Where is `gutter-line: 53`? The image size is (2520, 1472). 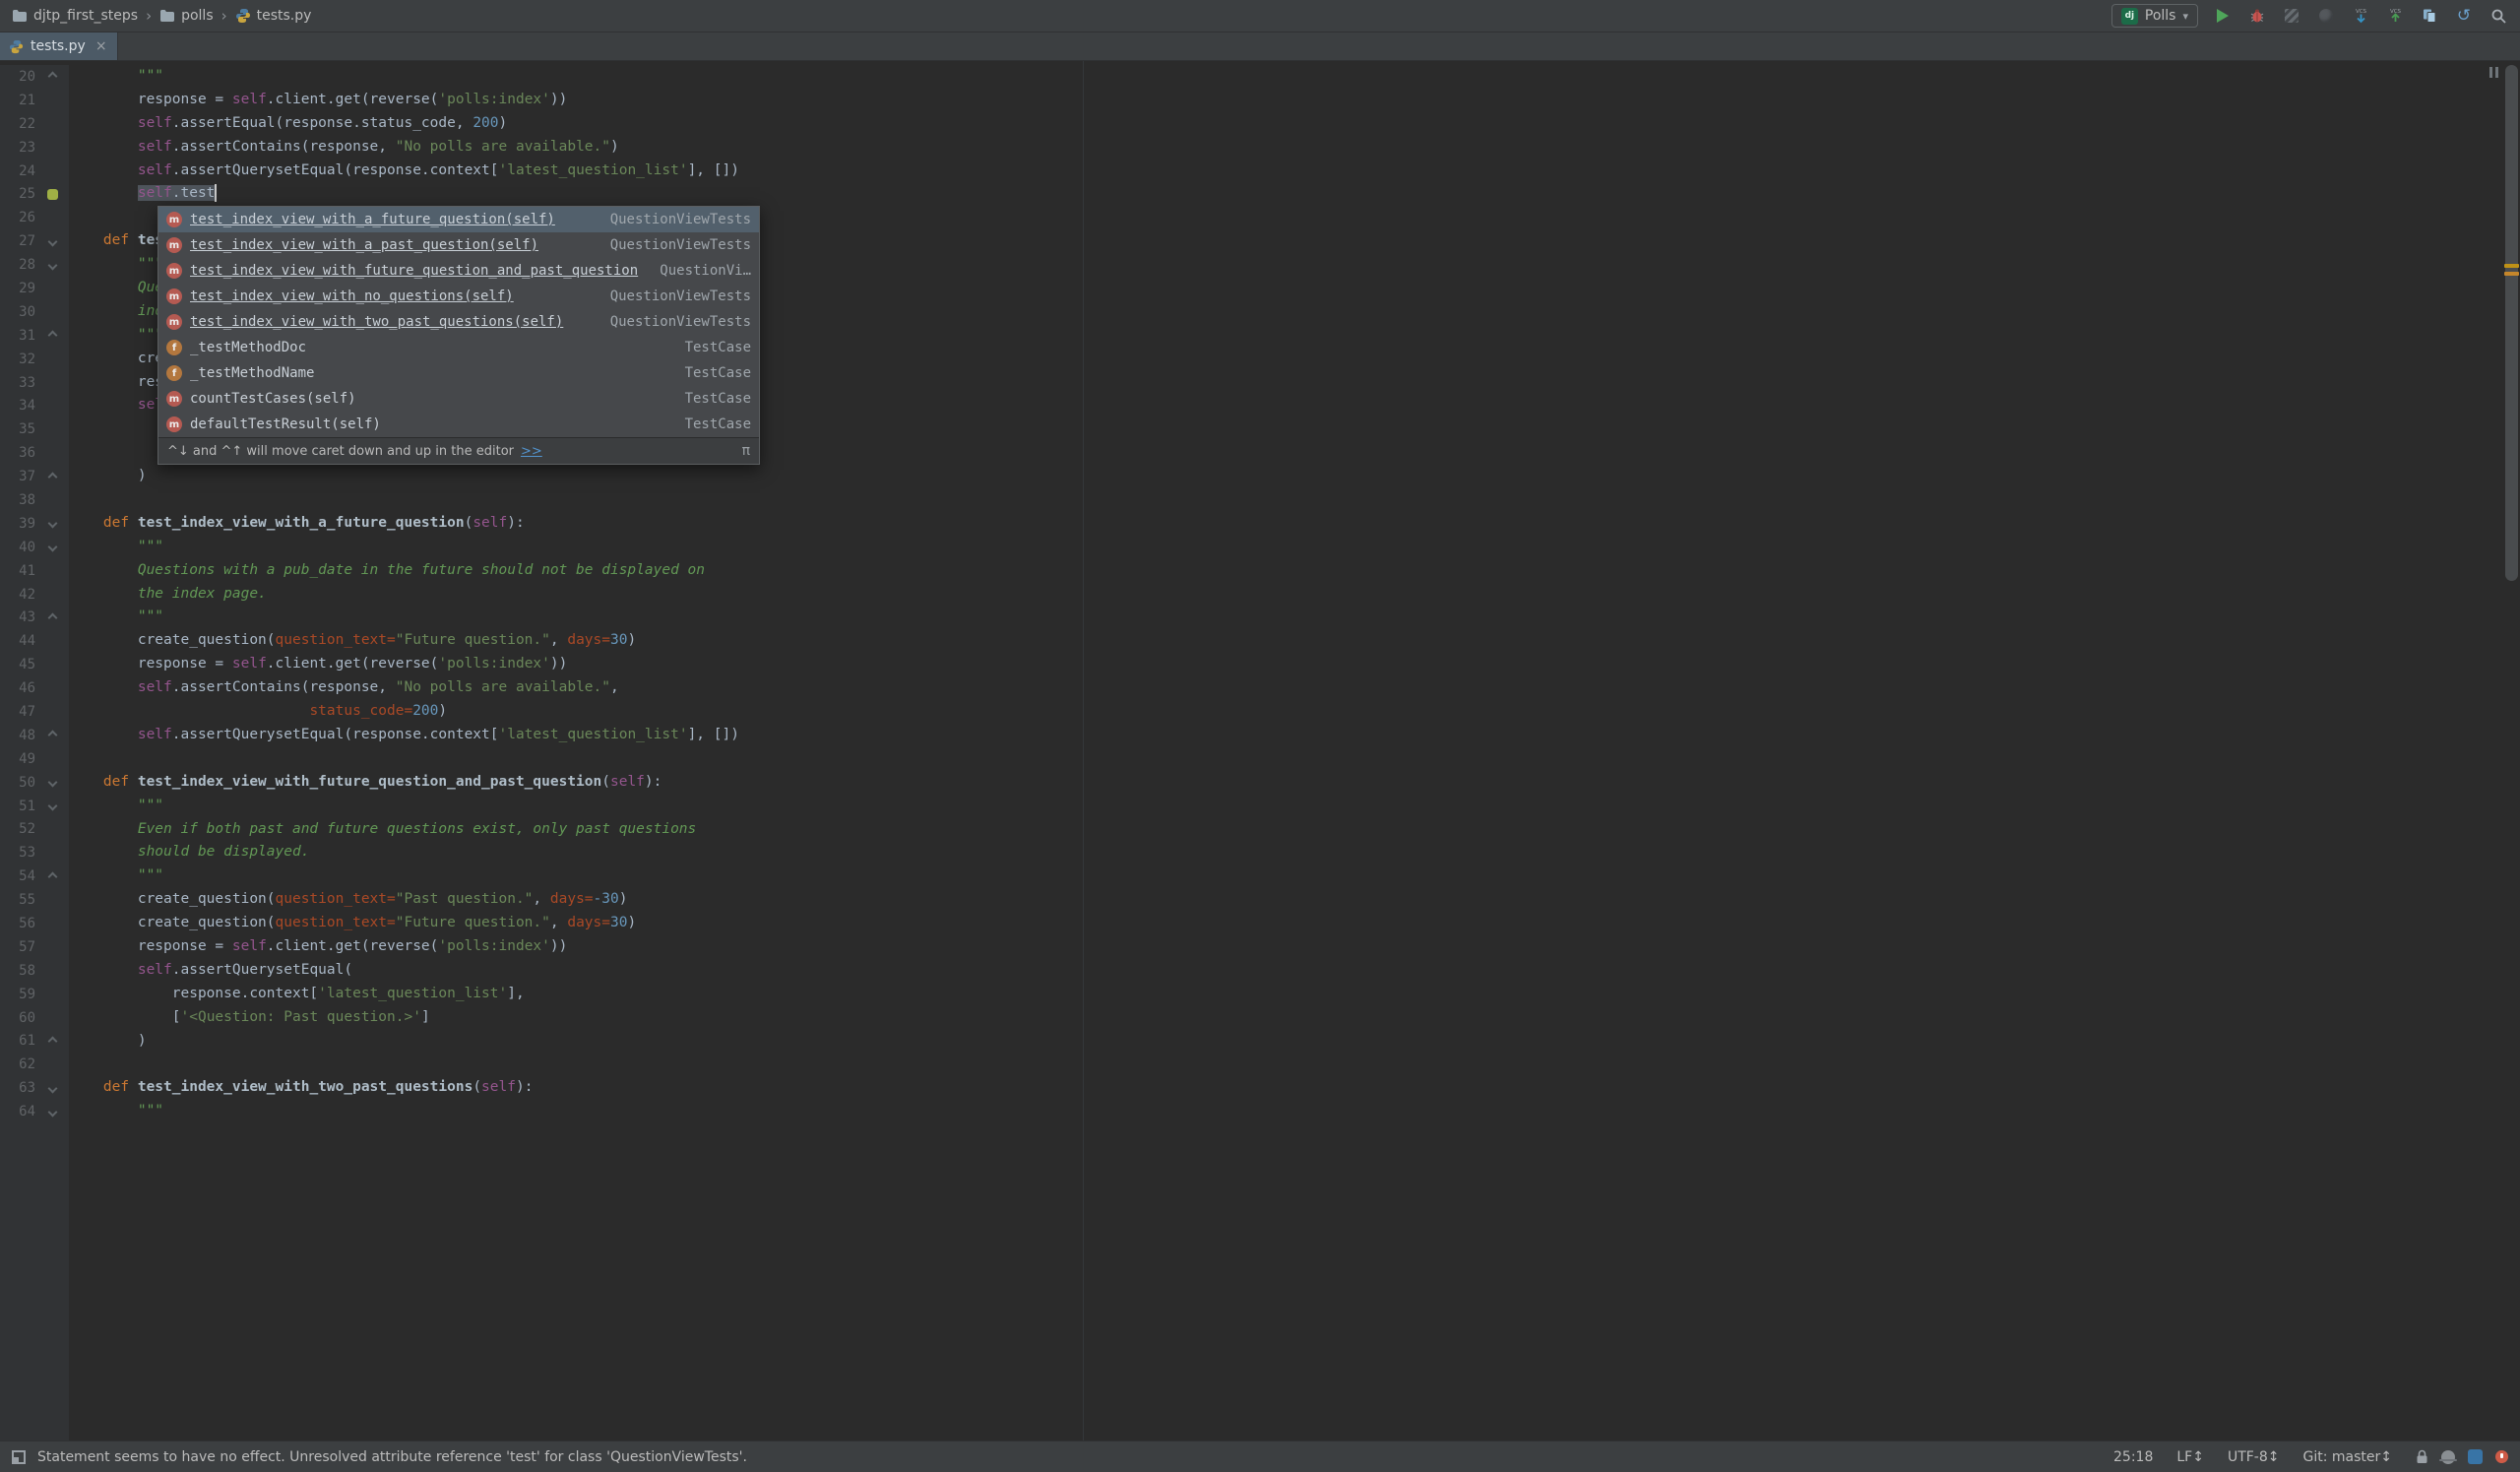
gutter-line: 53 is located at coordinates (34, 852).